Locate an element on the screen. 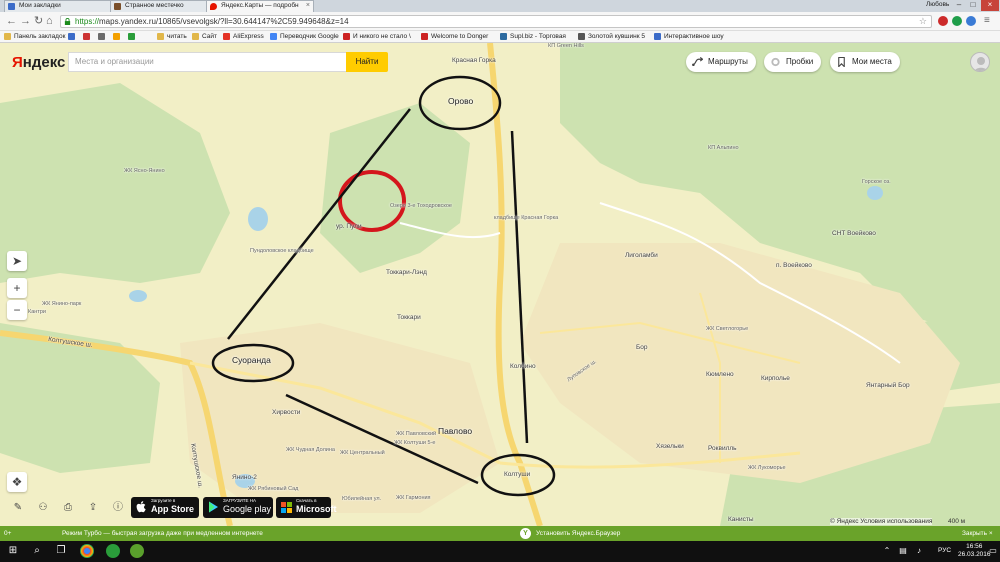 This screenshot has width=1000, height=562. bookmark-folder-site: Сайт is located at coordinates (204, 36).